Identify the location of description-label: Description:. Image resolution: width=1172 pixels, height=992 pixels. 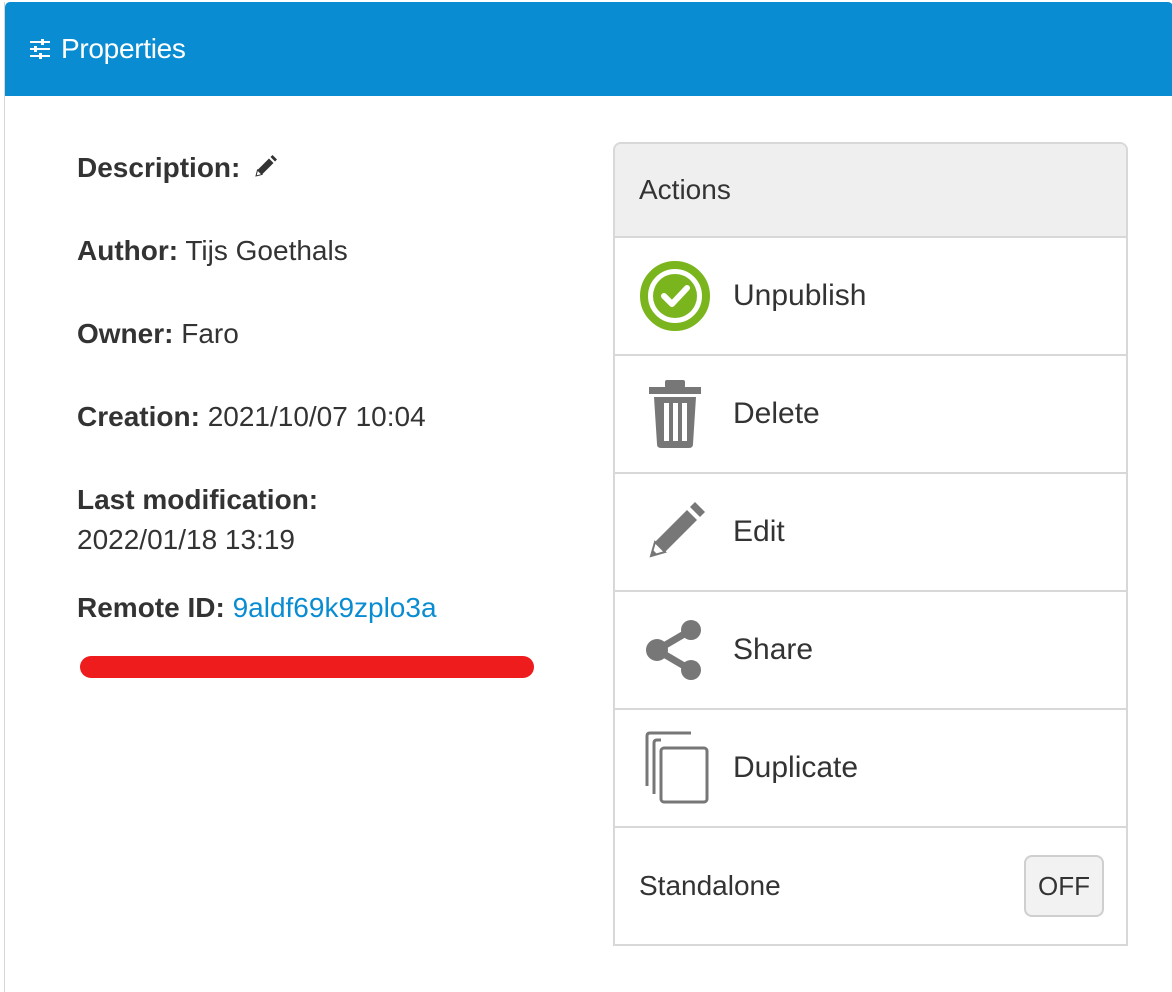
(159, 167).